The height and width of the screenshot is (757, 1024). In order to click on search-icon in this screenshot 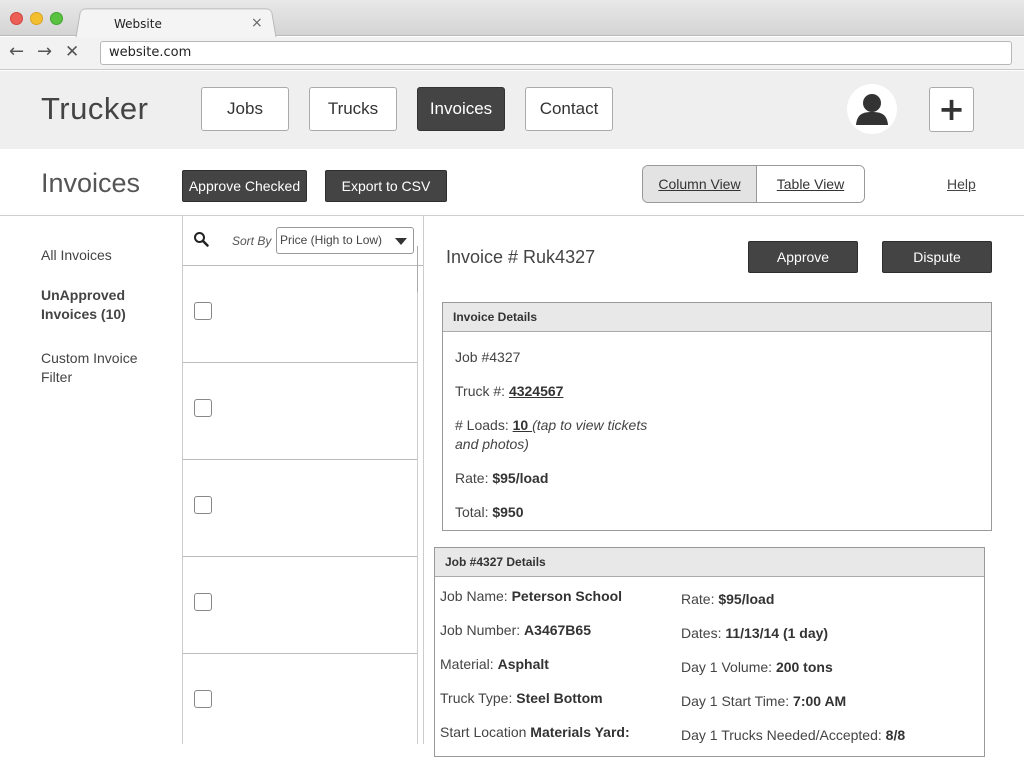, I will do `click(201, 239)`.